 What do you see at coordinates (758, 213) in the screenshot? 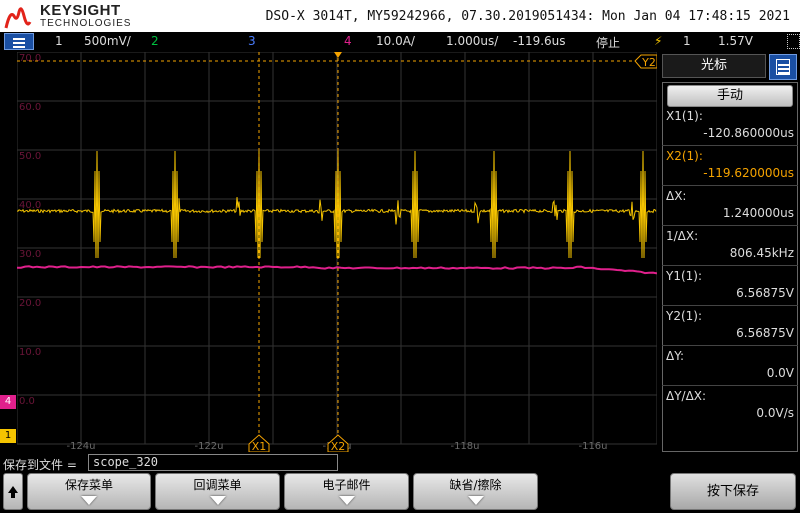
I see `cursor-readout-value: 1.240000us` at bounding box center [758, 213].